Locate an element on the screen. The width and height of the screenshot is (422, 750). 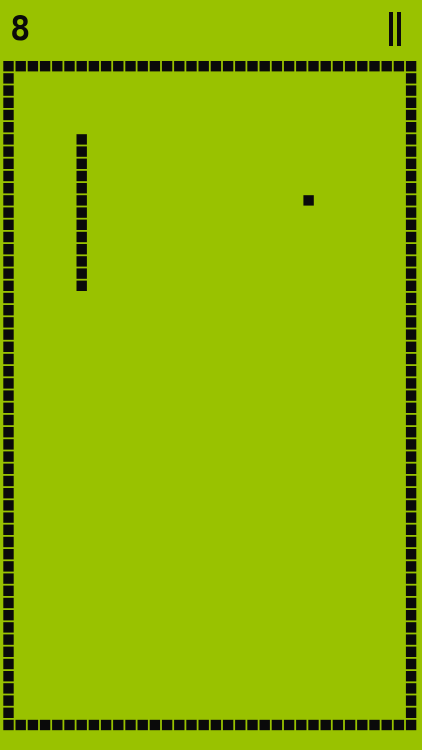
food-pellet is located at coordinates (308, 200).